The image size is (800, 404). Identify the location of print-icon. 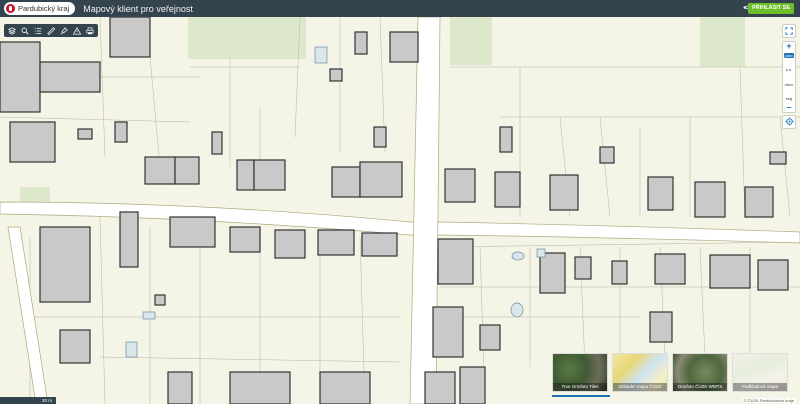
(90, 31).